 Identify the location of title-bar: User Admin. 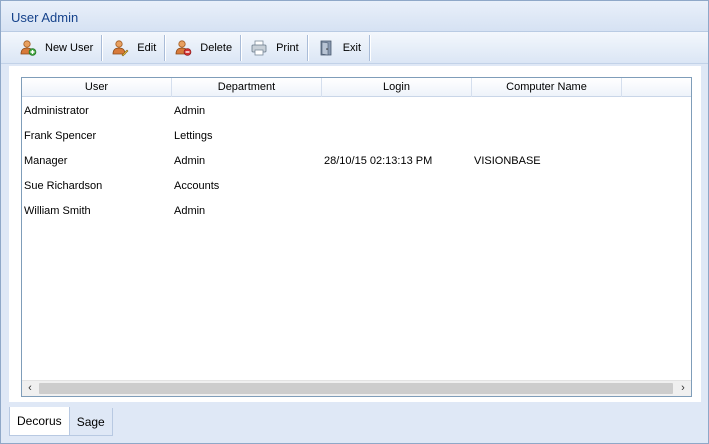
(354, 16).